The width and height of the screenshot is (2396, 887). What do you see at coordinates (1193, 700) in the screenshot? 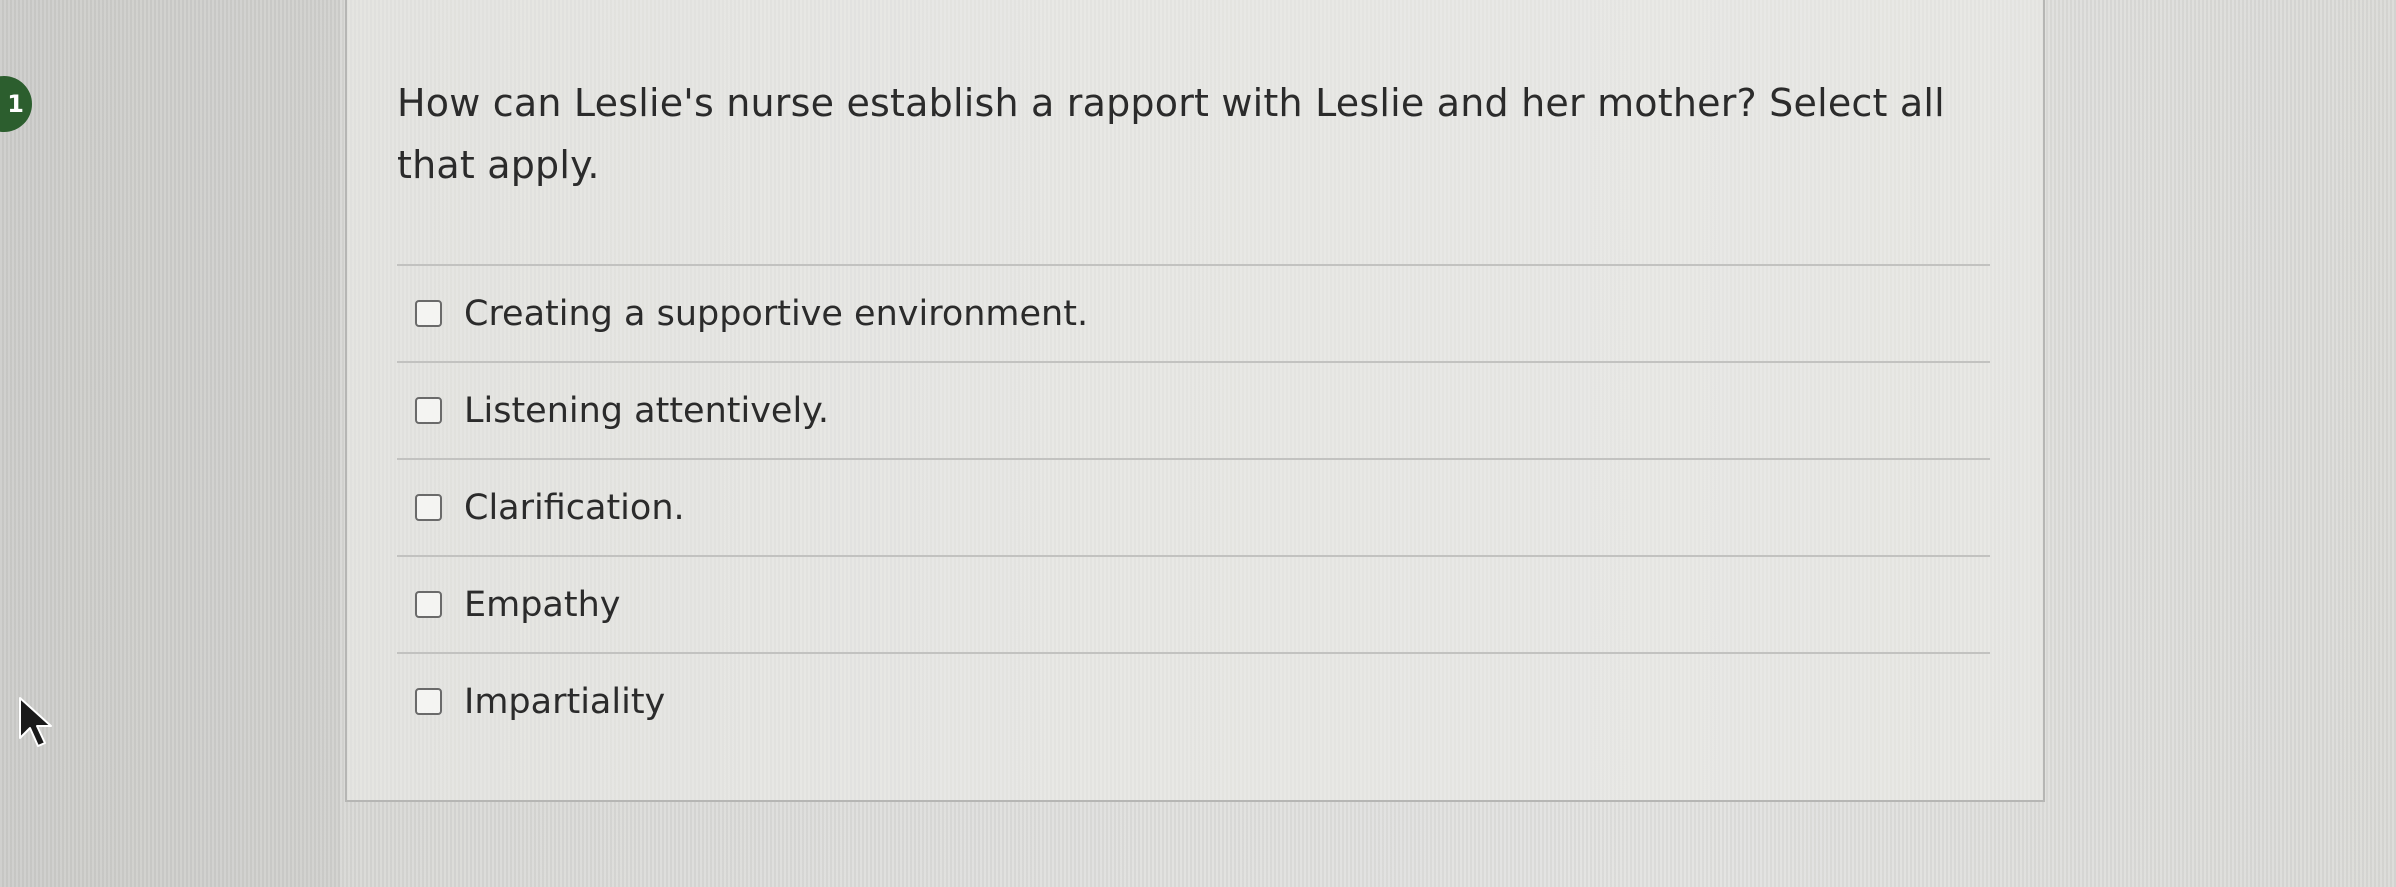
I see `answer-option: Impartiality` at bounding box center [1193, 700].